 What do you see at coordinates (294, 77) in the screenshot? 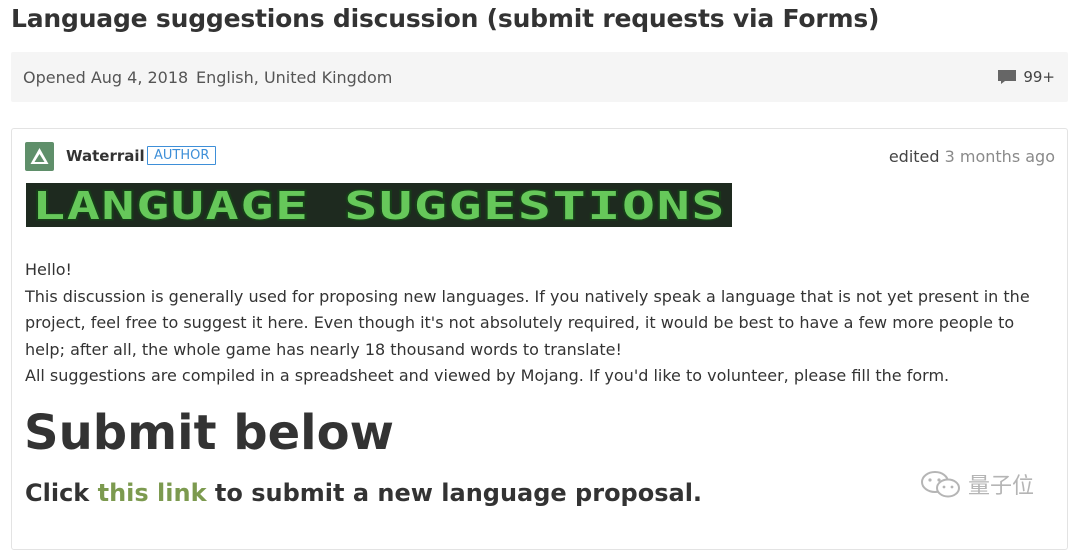
I see `language-label: English, United Kingdom` at bounding box center [294, 77].